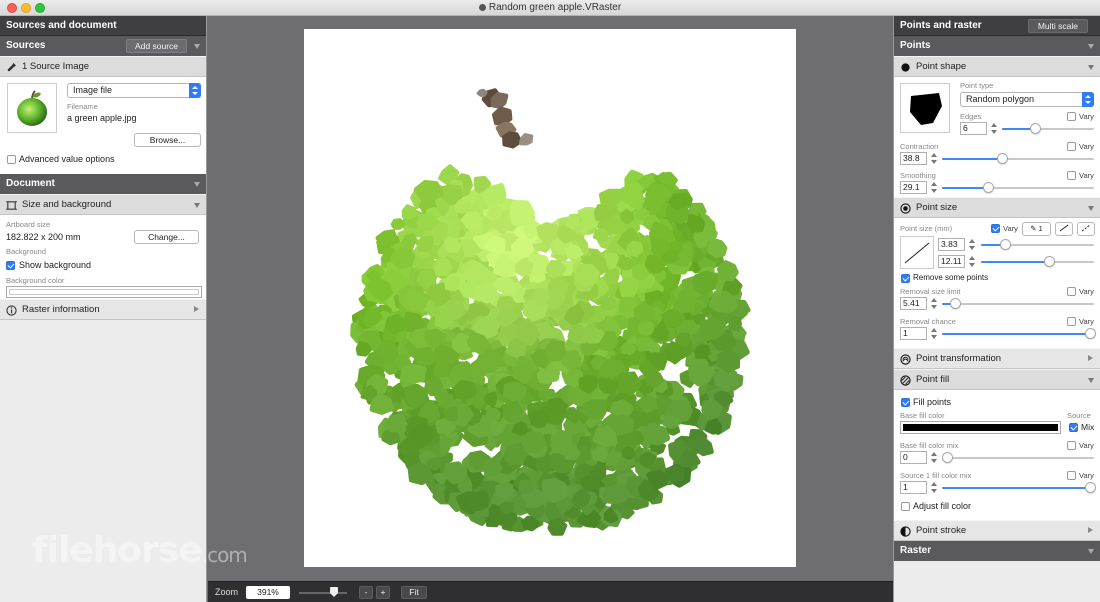 The image size is (1100, 602). I want to click on min-size-slider, so click(1037, 244).